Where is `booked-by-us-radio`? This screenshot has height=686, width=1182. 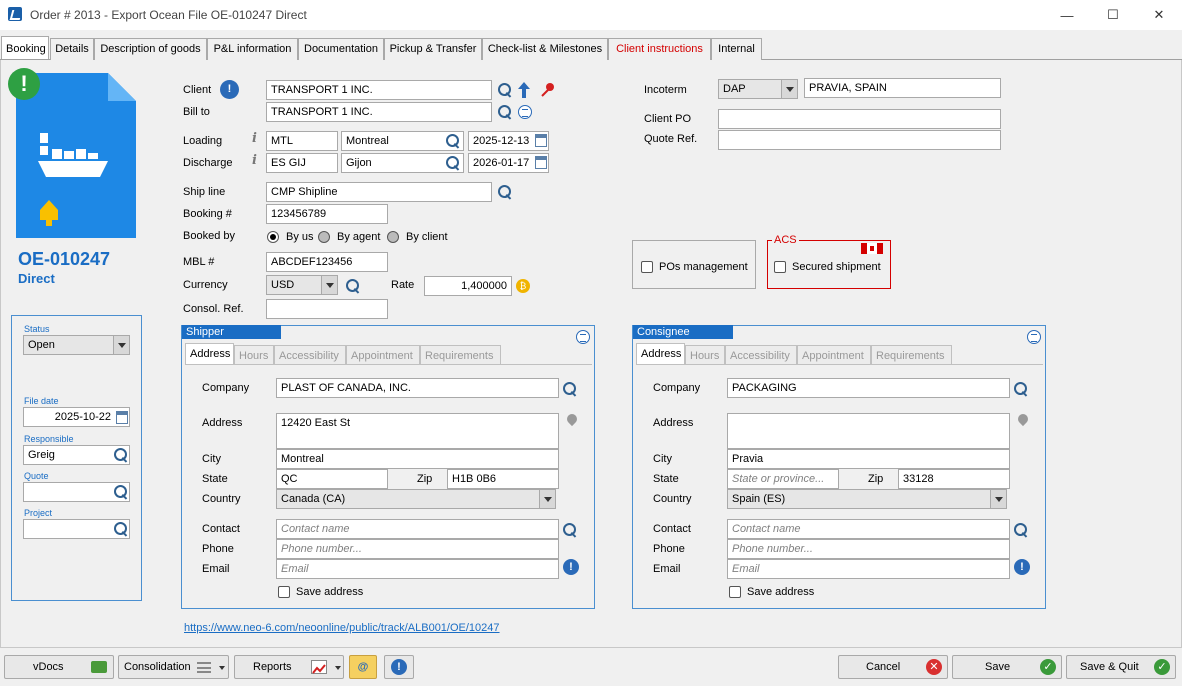
booked-by-us-radio is located at coordinates (273, 237).